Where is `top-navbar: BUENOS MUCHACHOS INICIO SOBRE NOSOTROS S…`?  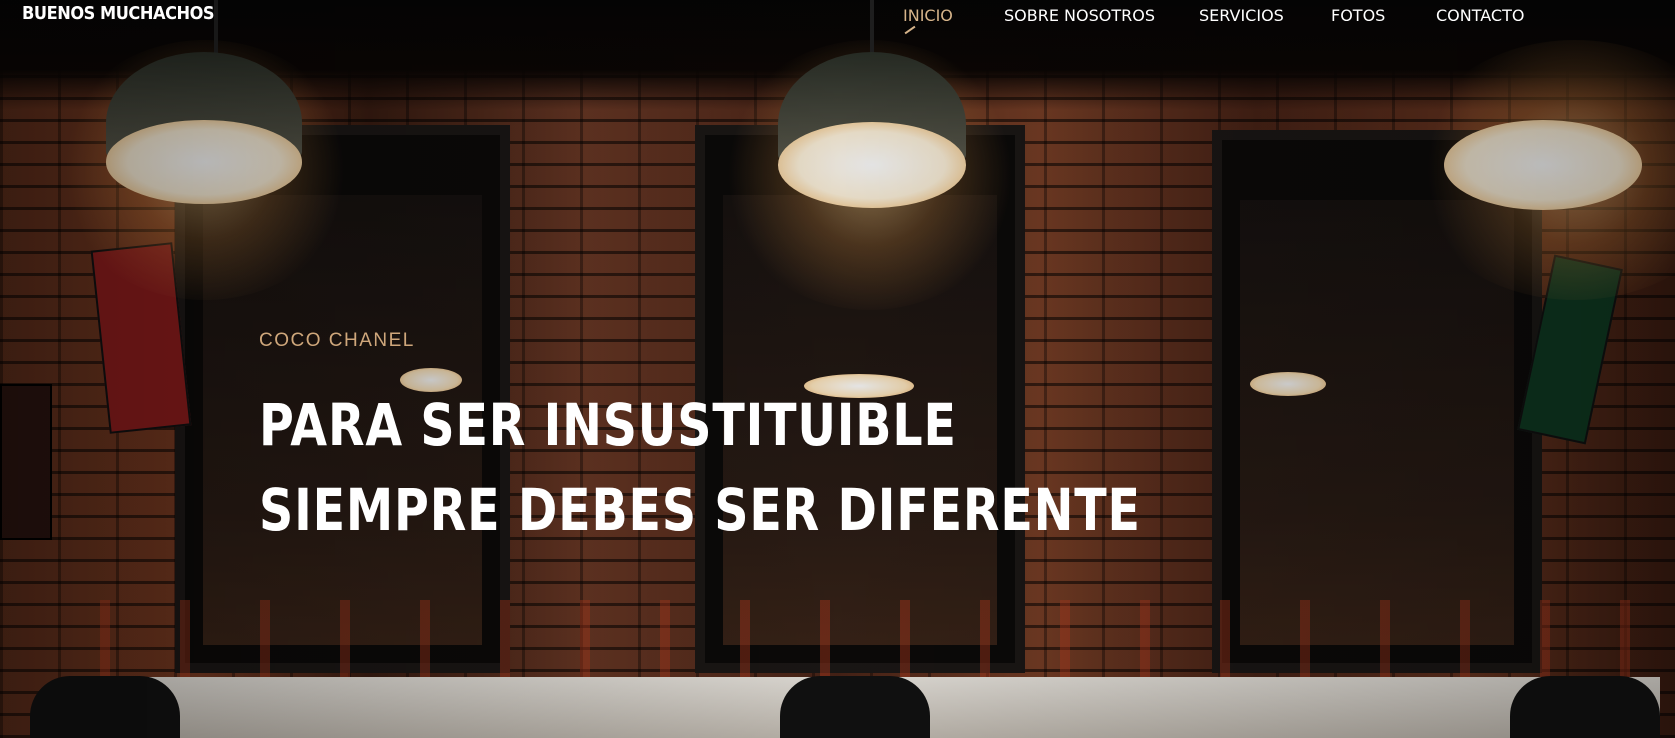
top-navbar: BUENOS MUCHACHOS INICIO SOBRE NOSOTROS S… is located at coordinates (837, 17).